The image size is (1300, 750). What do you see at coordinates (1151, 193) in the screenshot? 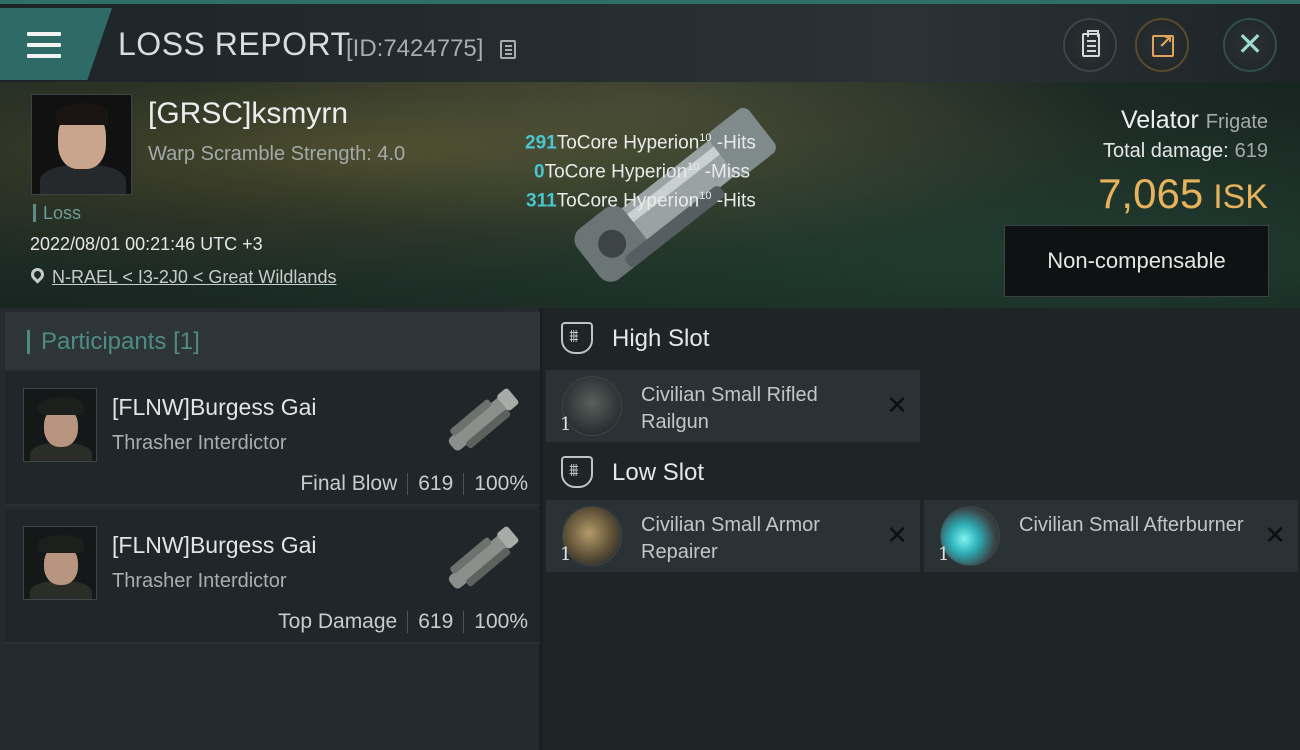
I see `isk-amount: 7,065` at bounding box center [1151, 193].